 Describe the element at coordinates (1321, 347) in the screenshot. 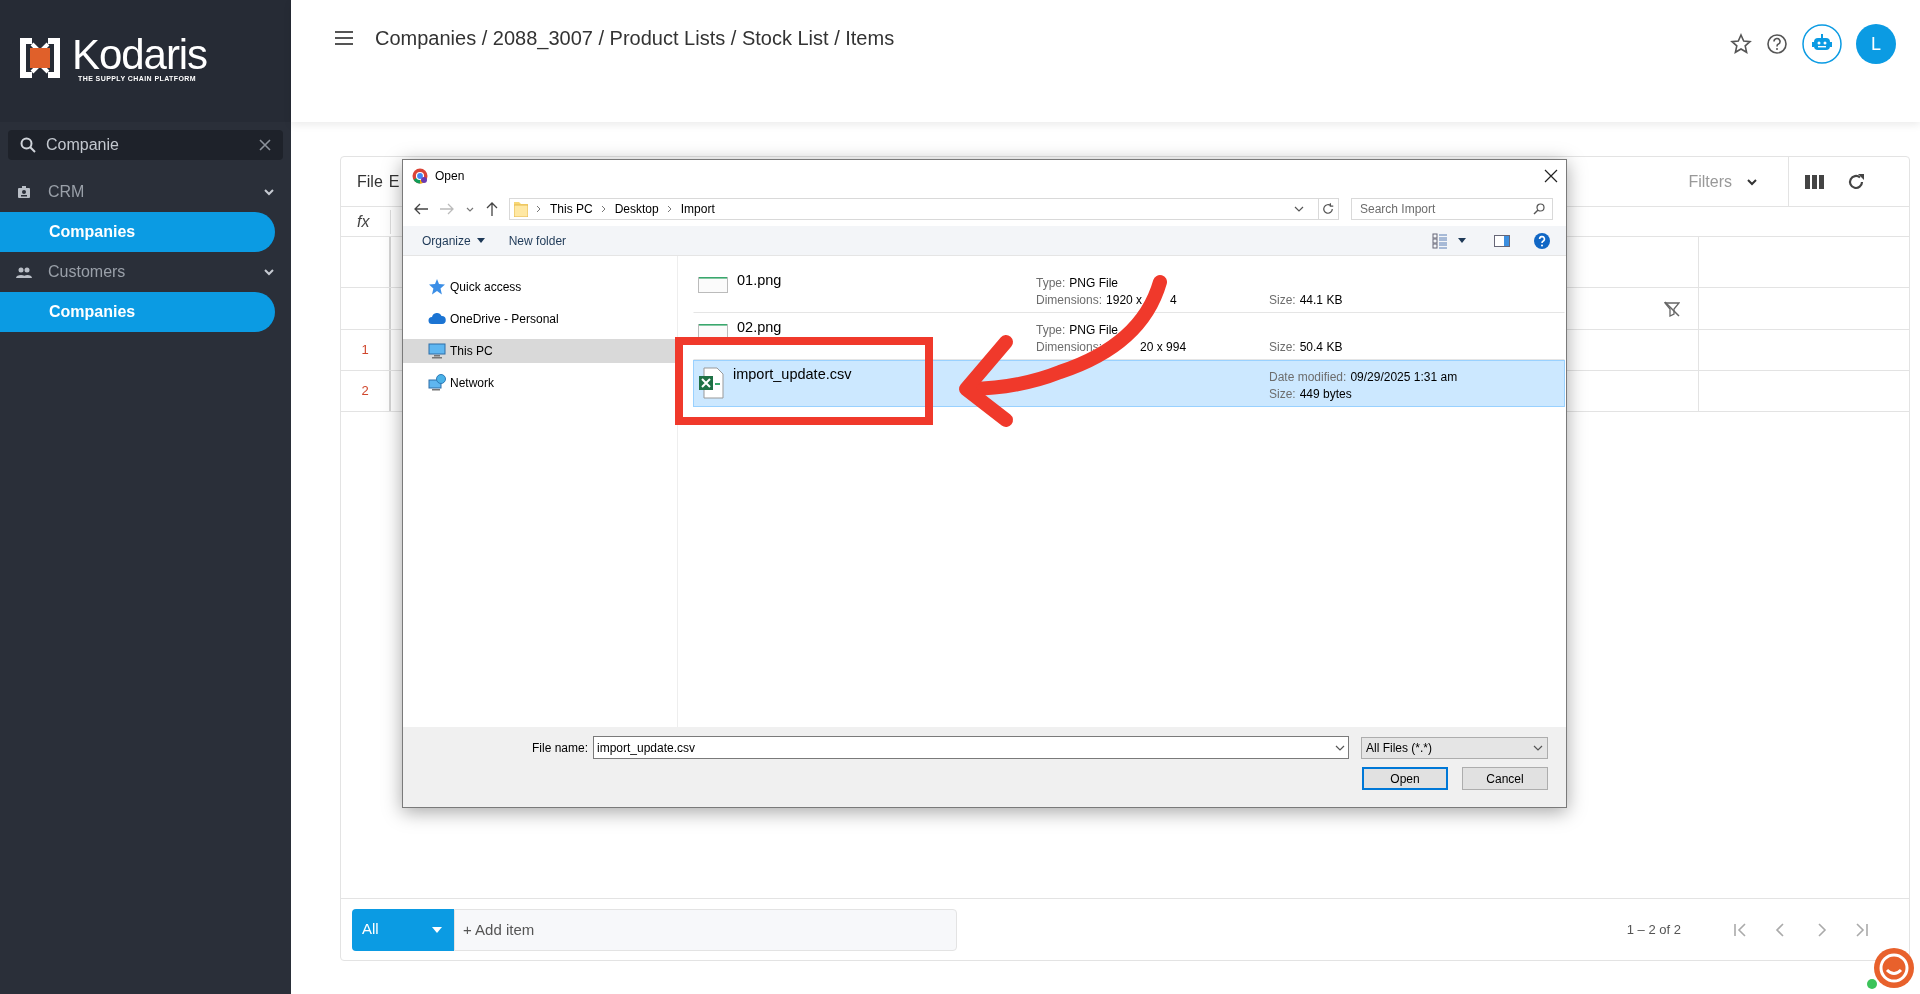

I see `detail-value: 50.4 KB` at that location.